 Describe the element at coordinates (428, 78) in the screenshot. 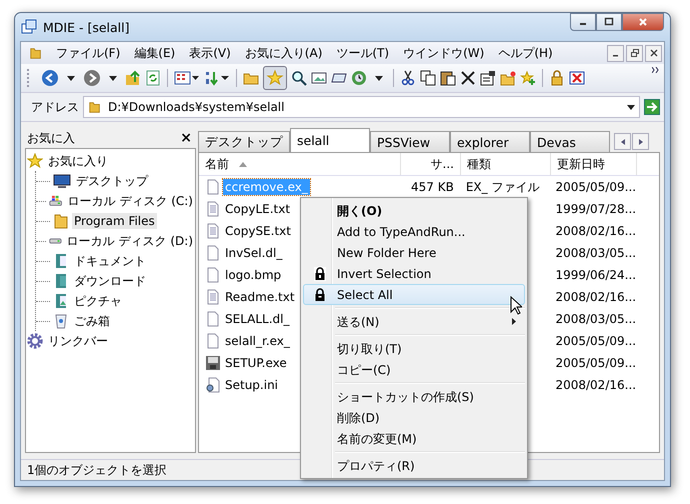

I see `copy-icon` at that location.